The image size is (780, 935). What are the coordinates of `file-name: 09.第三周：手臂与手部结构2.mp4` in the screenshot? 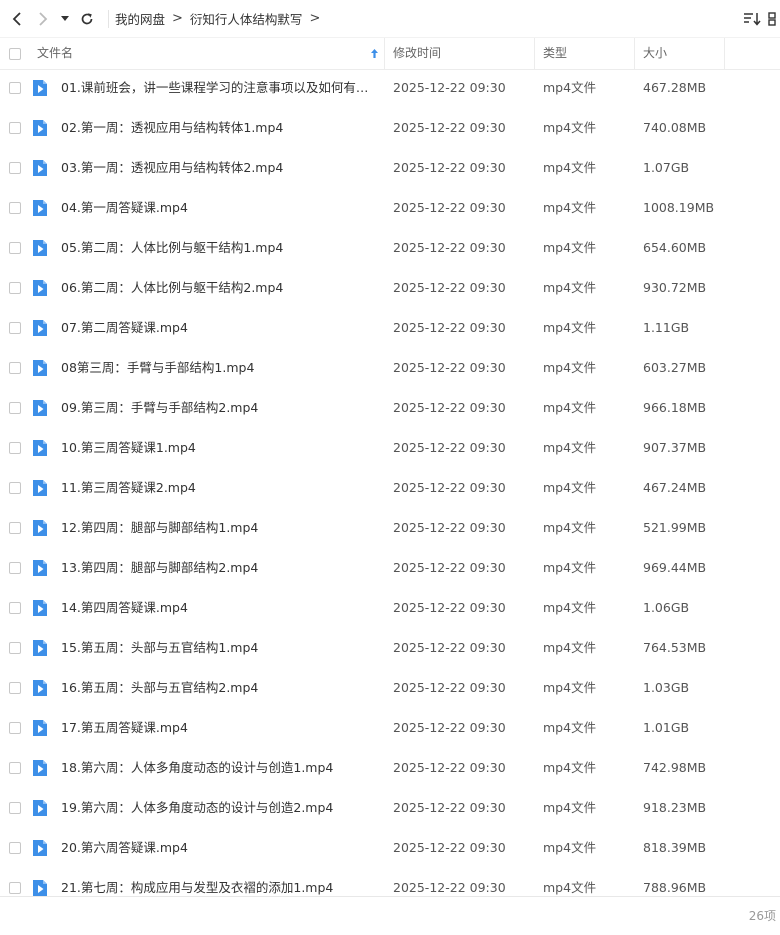 It's located at (160, 407).